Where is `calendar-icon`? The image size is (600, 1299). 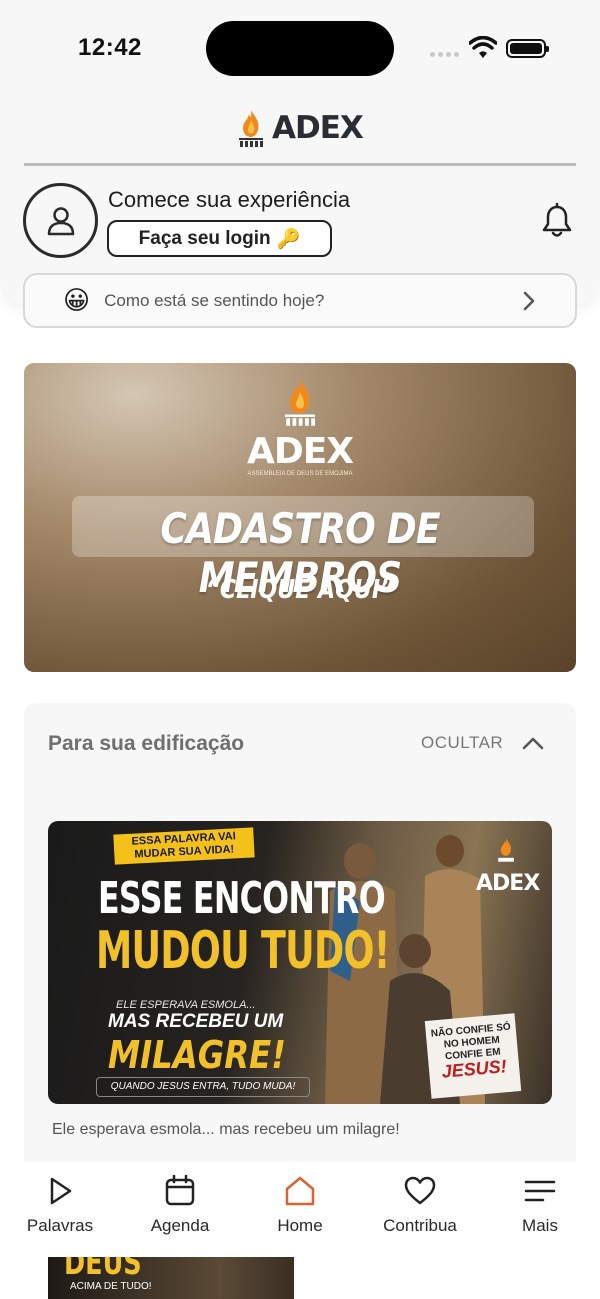 calendar-icon is located at coordinates (180, 1190).